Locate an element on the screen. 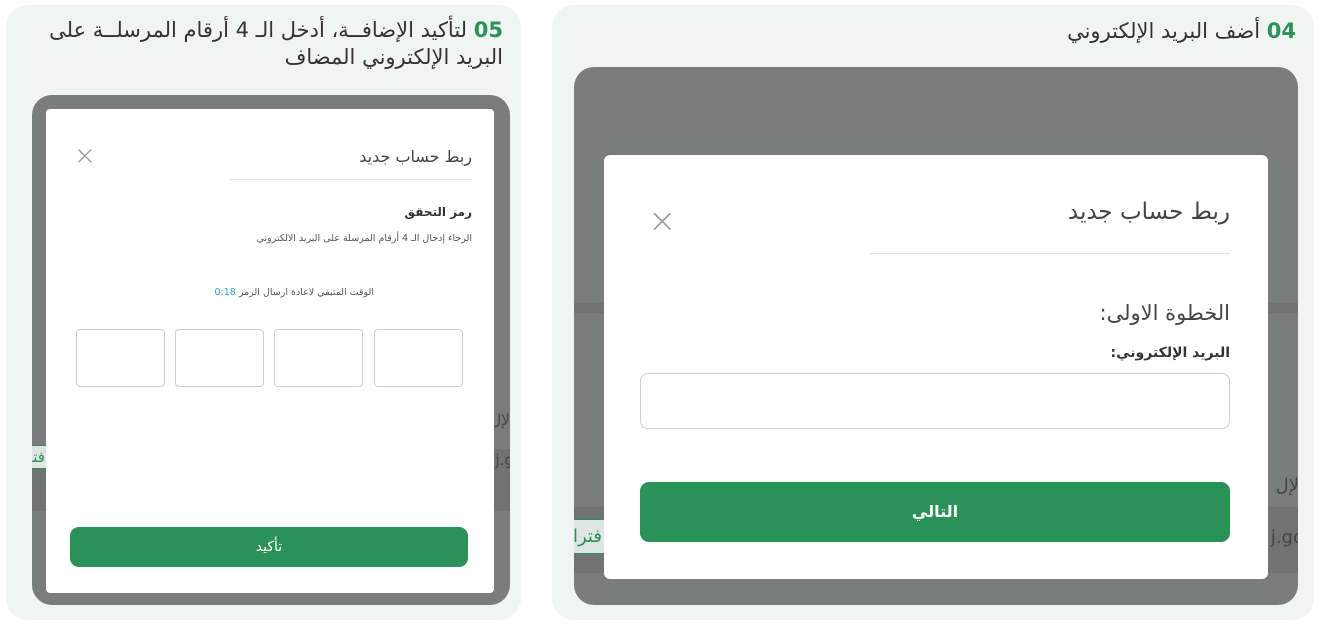 This screenshot has width=1320, height=626. step-04-number: 04 is located at coordinates (1281, 31).